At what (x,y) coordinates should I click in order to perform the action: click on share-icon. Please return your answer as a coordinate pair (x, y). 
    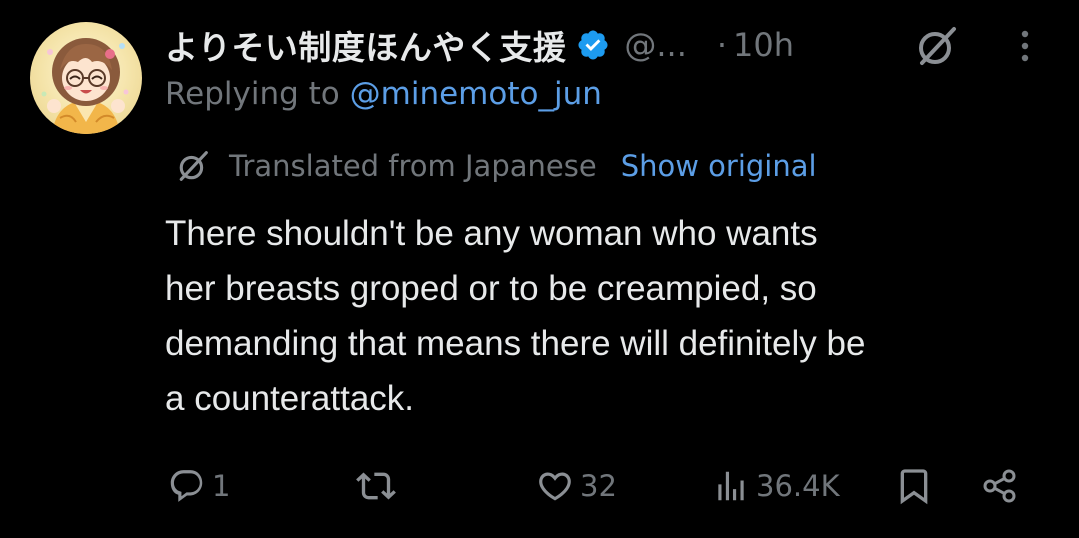
    Looking at the image, I should click on (1000, 486).